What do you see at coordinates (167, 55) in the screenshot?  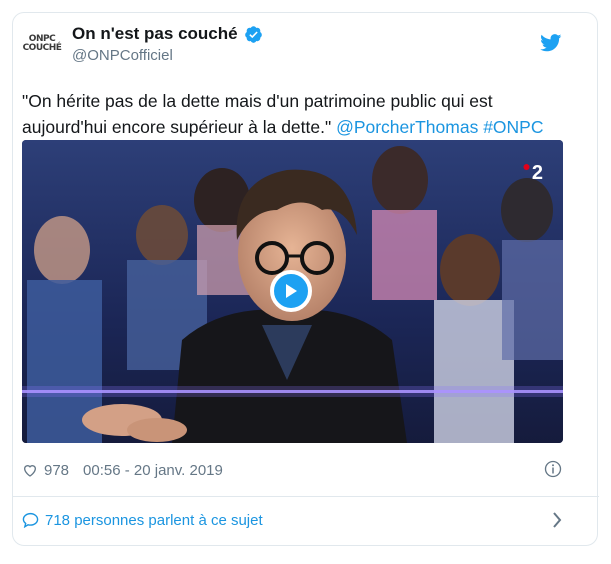 I see `author-handle: @ONPCofficiel` at bounding box center [167, 55].